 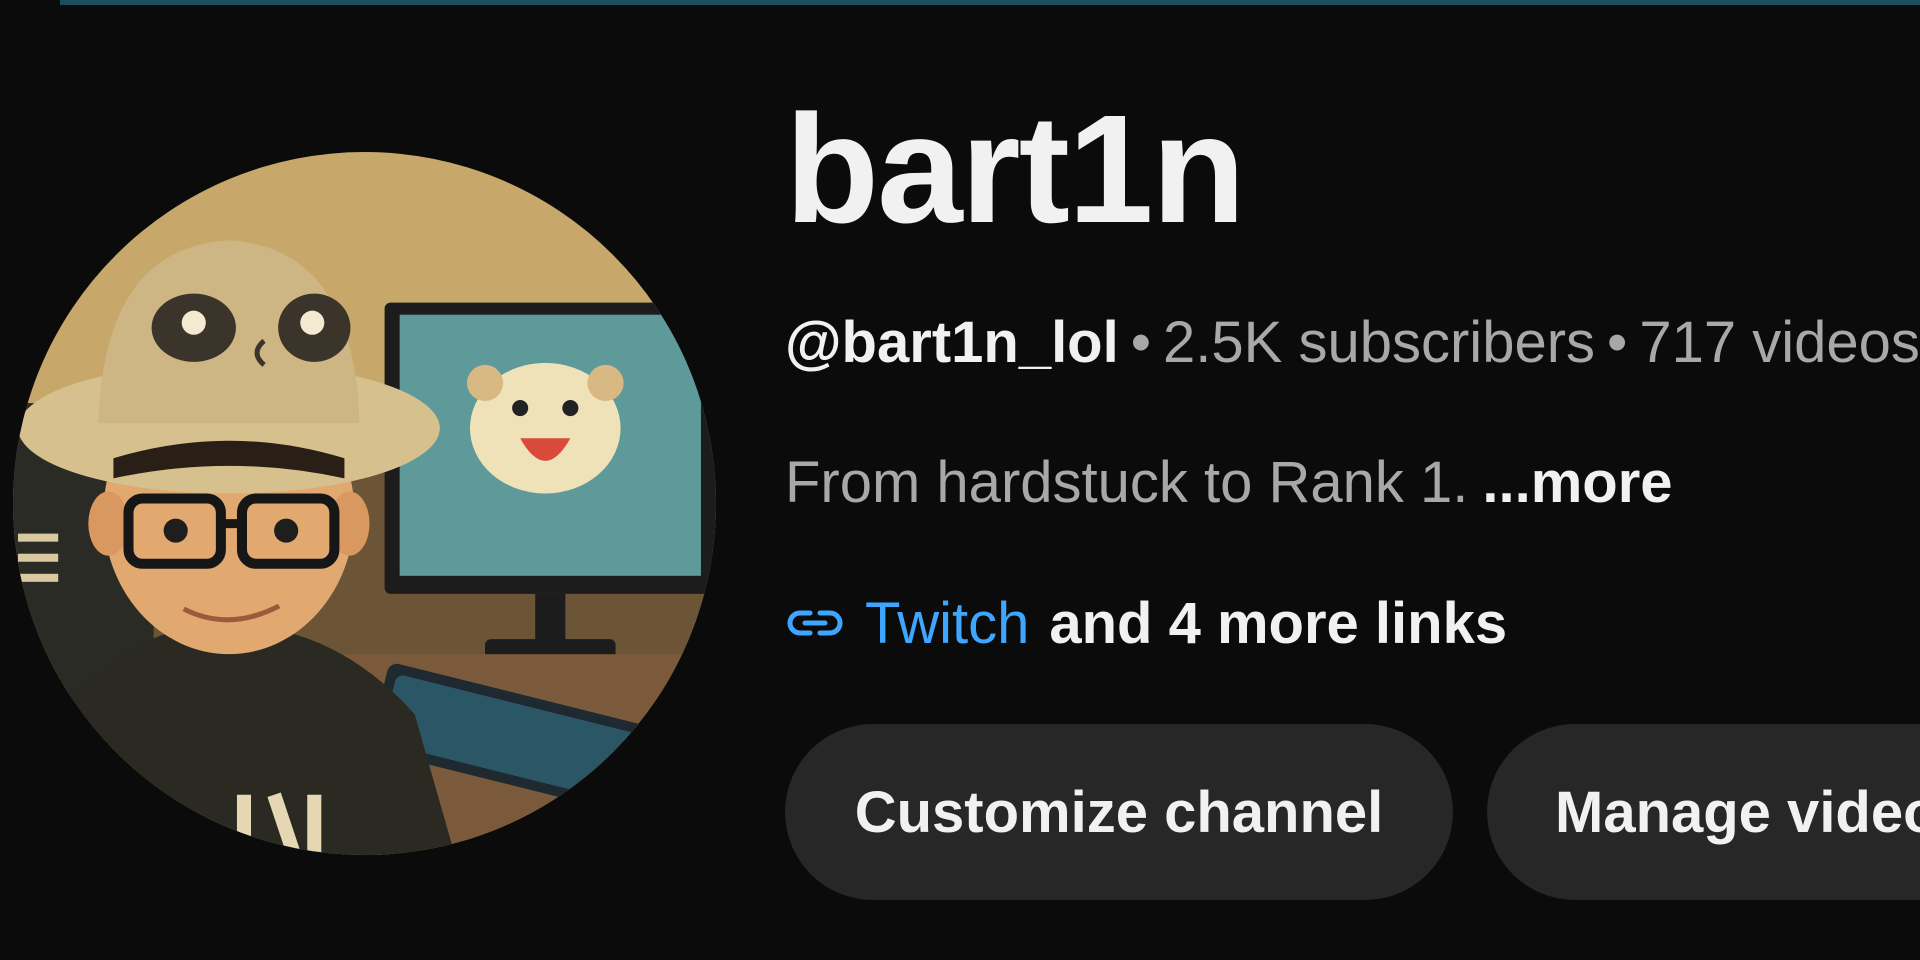 I want to click on customize-channel-label: Customize channel, so click(x=1119, y=812).